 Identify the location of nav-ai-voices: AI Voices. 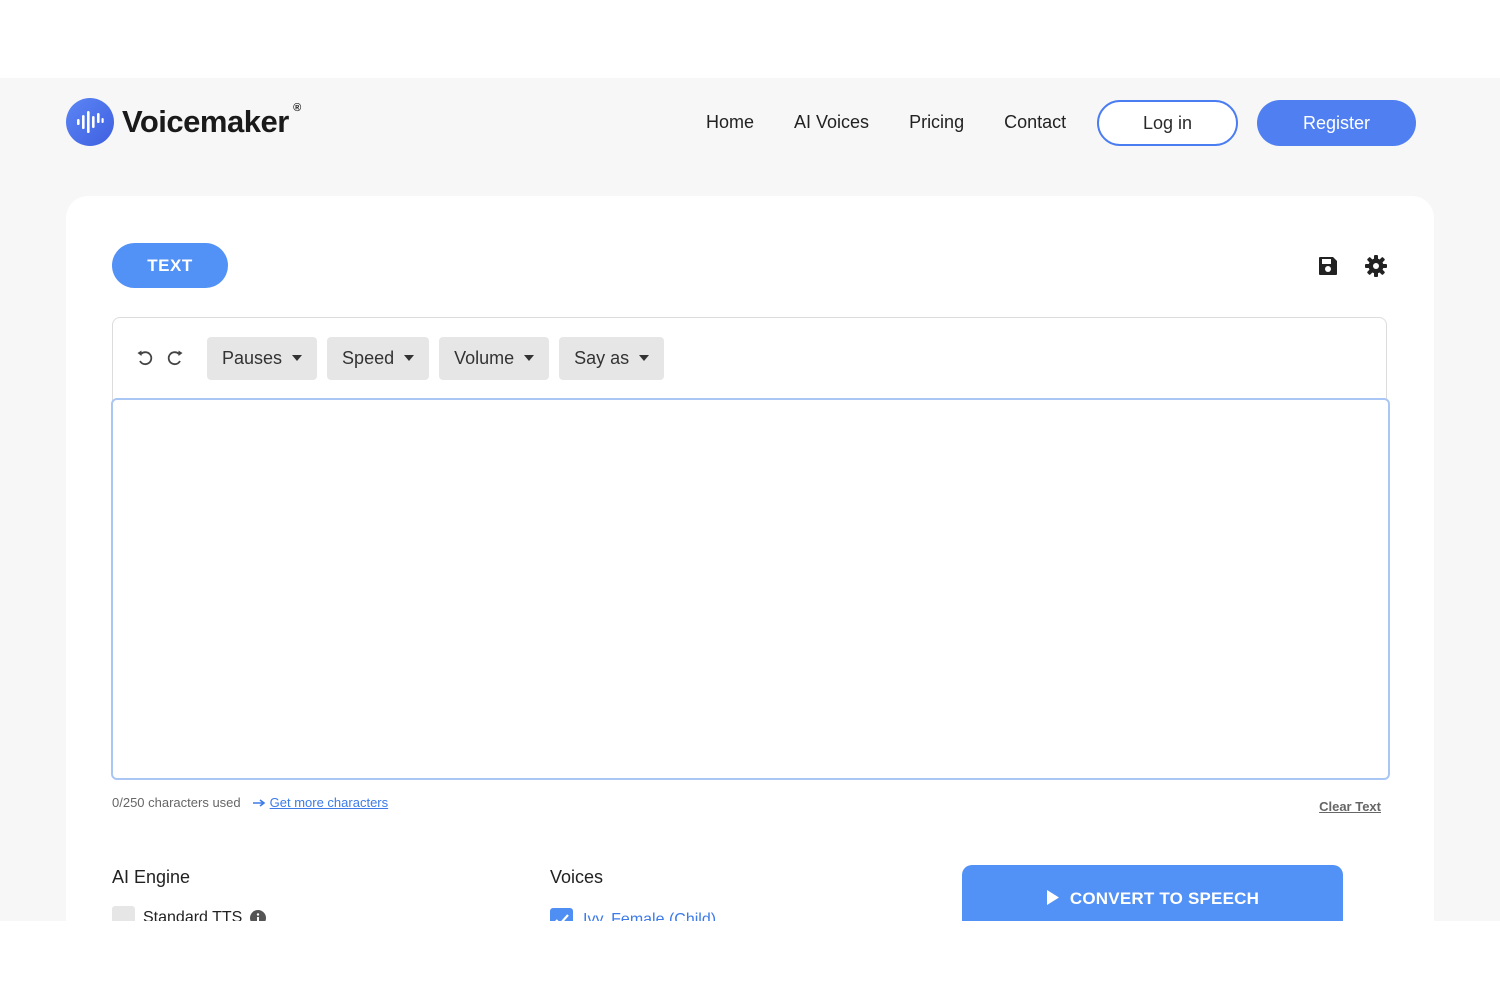
(831, 122).